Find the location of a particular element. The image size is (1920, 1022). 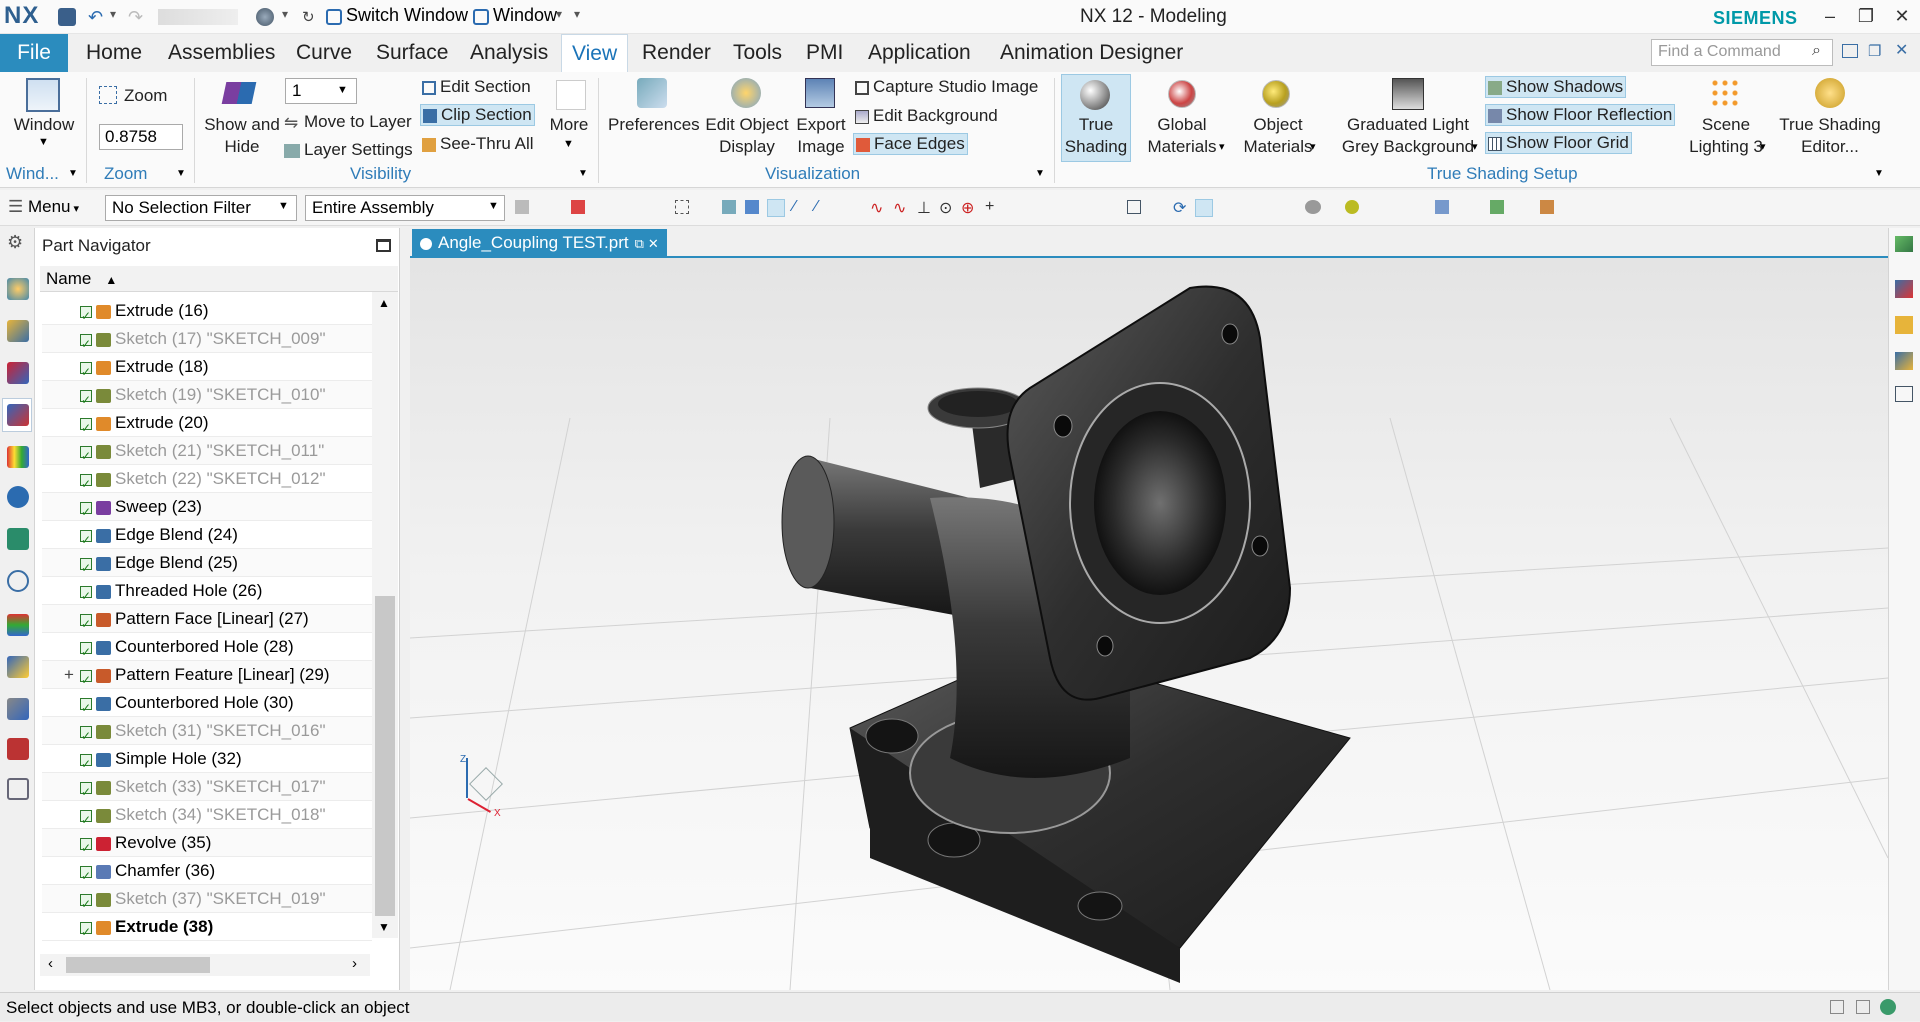

tree-row: Sketch (21) "SKETCH_011" is located at coordinates (207, 453).